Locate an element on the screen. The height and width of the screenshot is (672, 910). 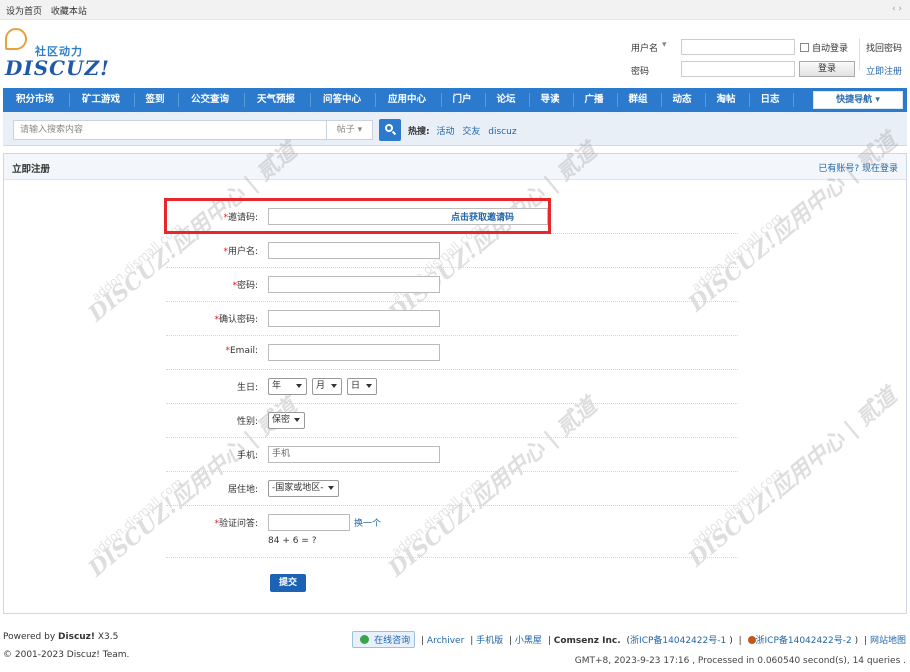
username-field-label: *用户名: is located at coordinates (212, 250).